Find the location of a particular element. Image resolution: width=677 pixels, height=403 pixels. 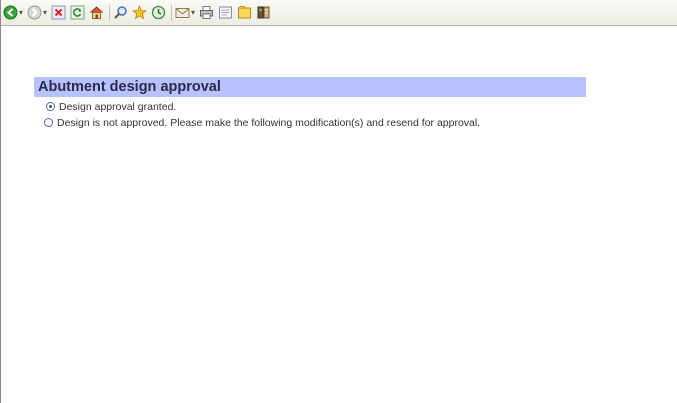

home-icon is located at coordinates (96, 12).